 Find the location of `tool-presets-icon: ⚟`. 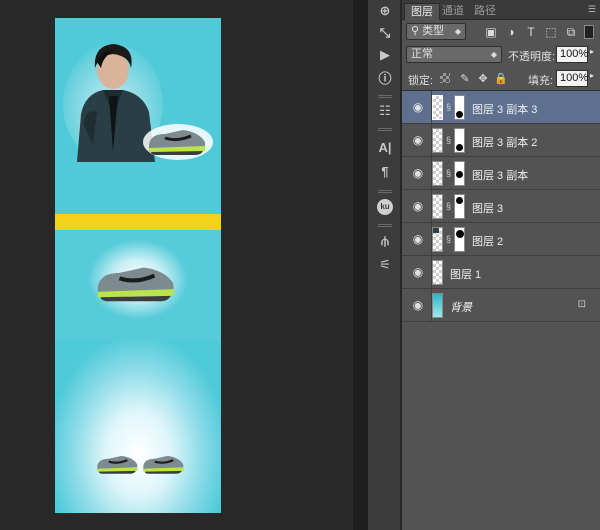

tool-presets-icon: ⚟ is located at coordinates (385, 265).